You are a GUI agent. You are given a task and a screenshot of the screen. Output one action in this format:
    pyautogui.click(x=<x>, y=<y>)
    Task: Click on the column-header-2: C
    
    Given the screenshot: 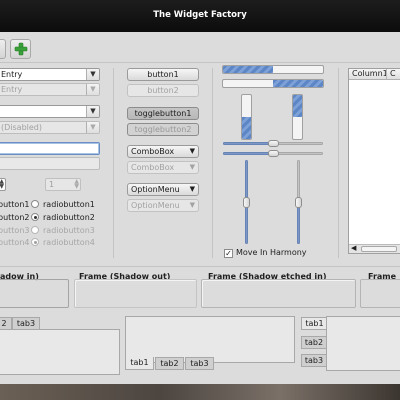 What is the action you would take?
    pyautogui.click(x=393, y=74)
    